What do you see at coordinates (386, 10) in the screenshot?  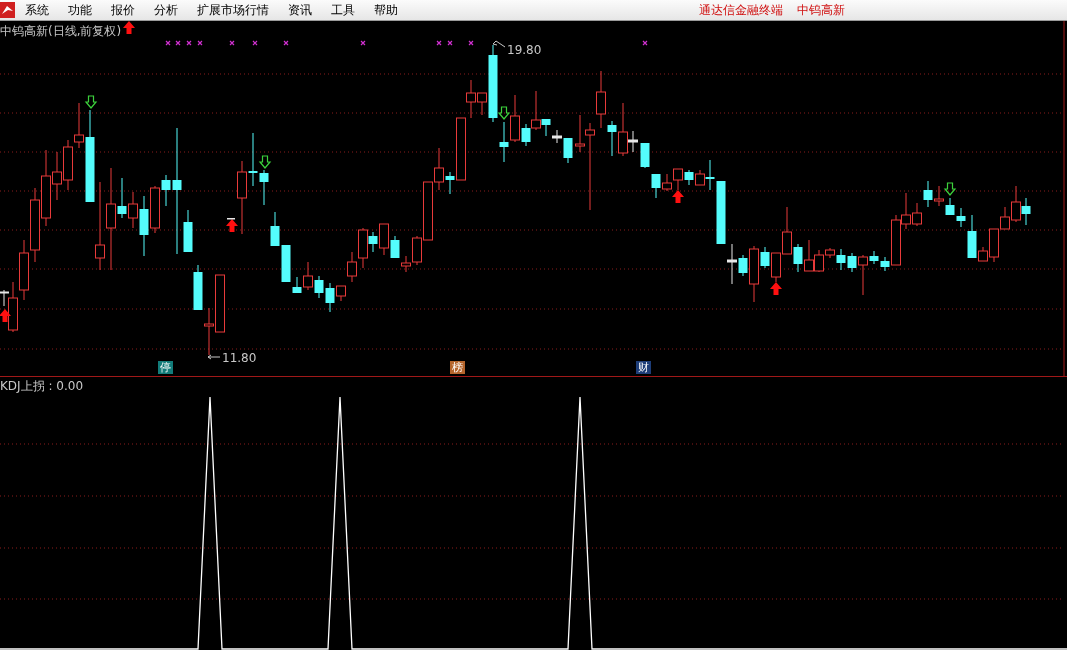 I see `menu-item: 帮助` at bounding box center [386, 10].